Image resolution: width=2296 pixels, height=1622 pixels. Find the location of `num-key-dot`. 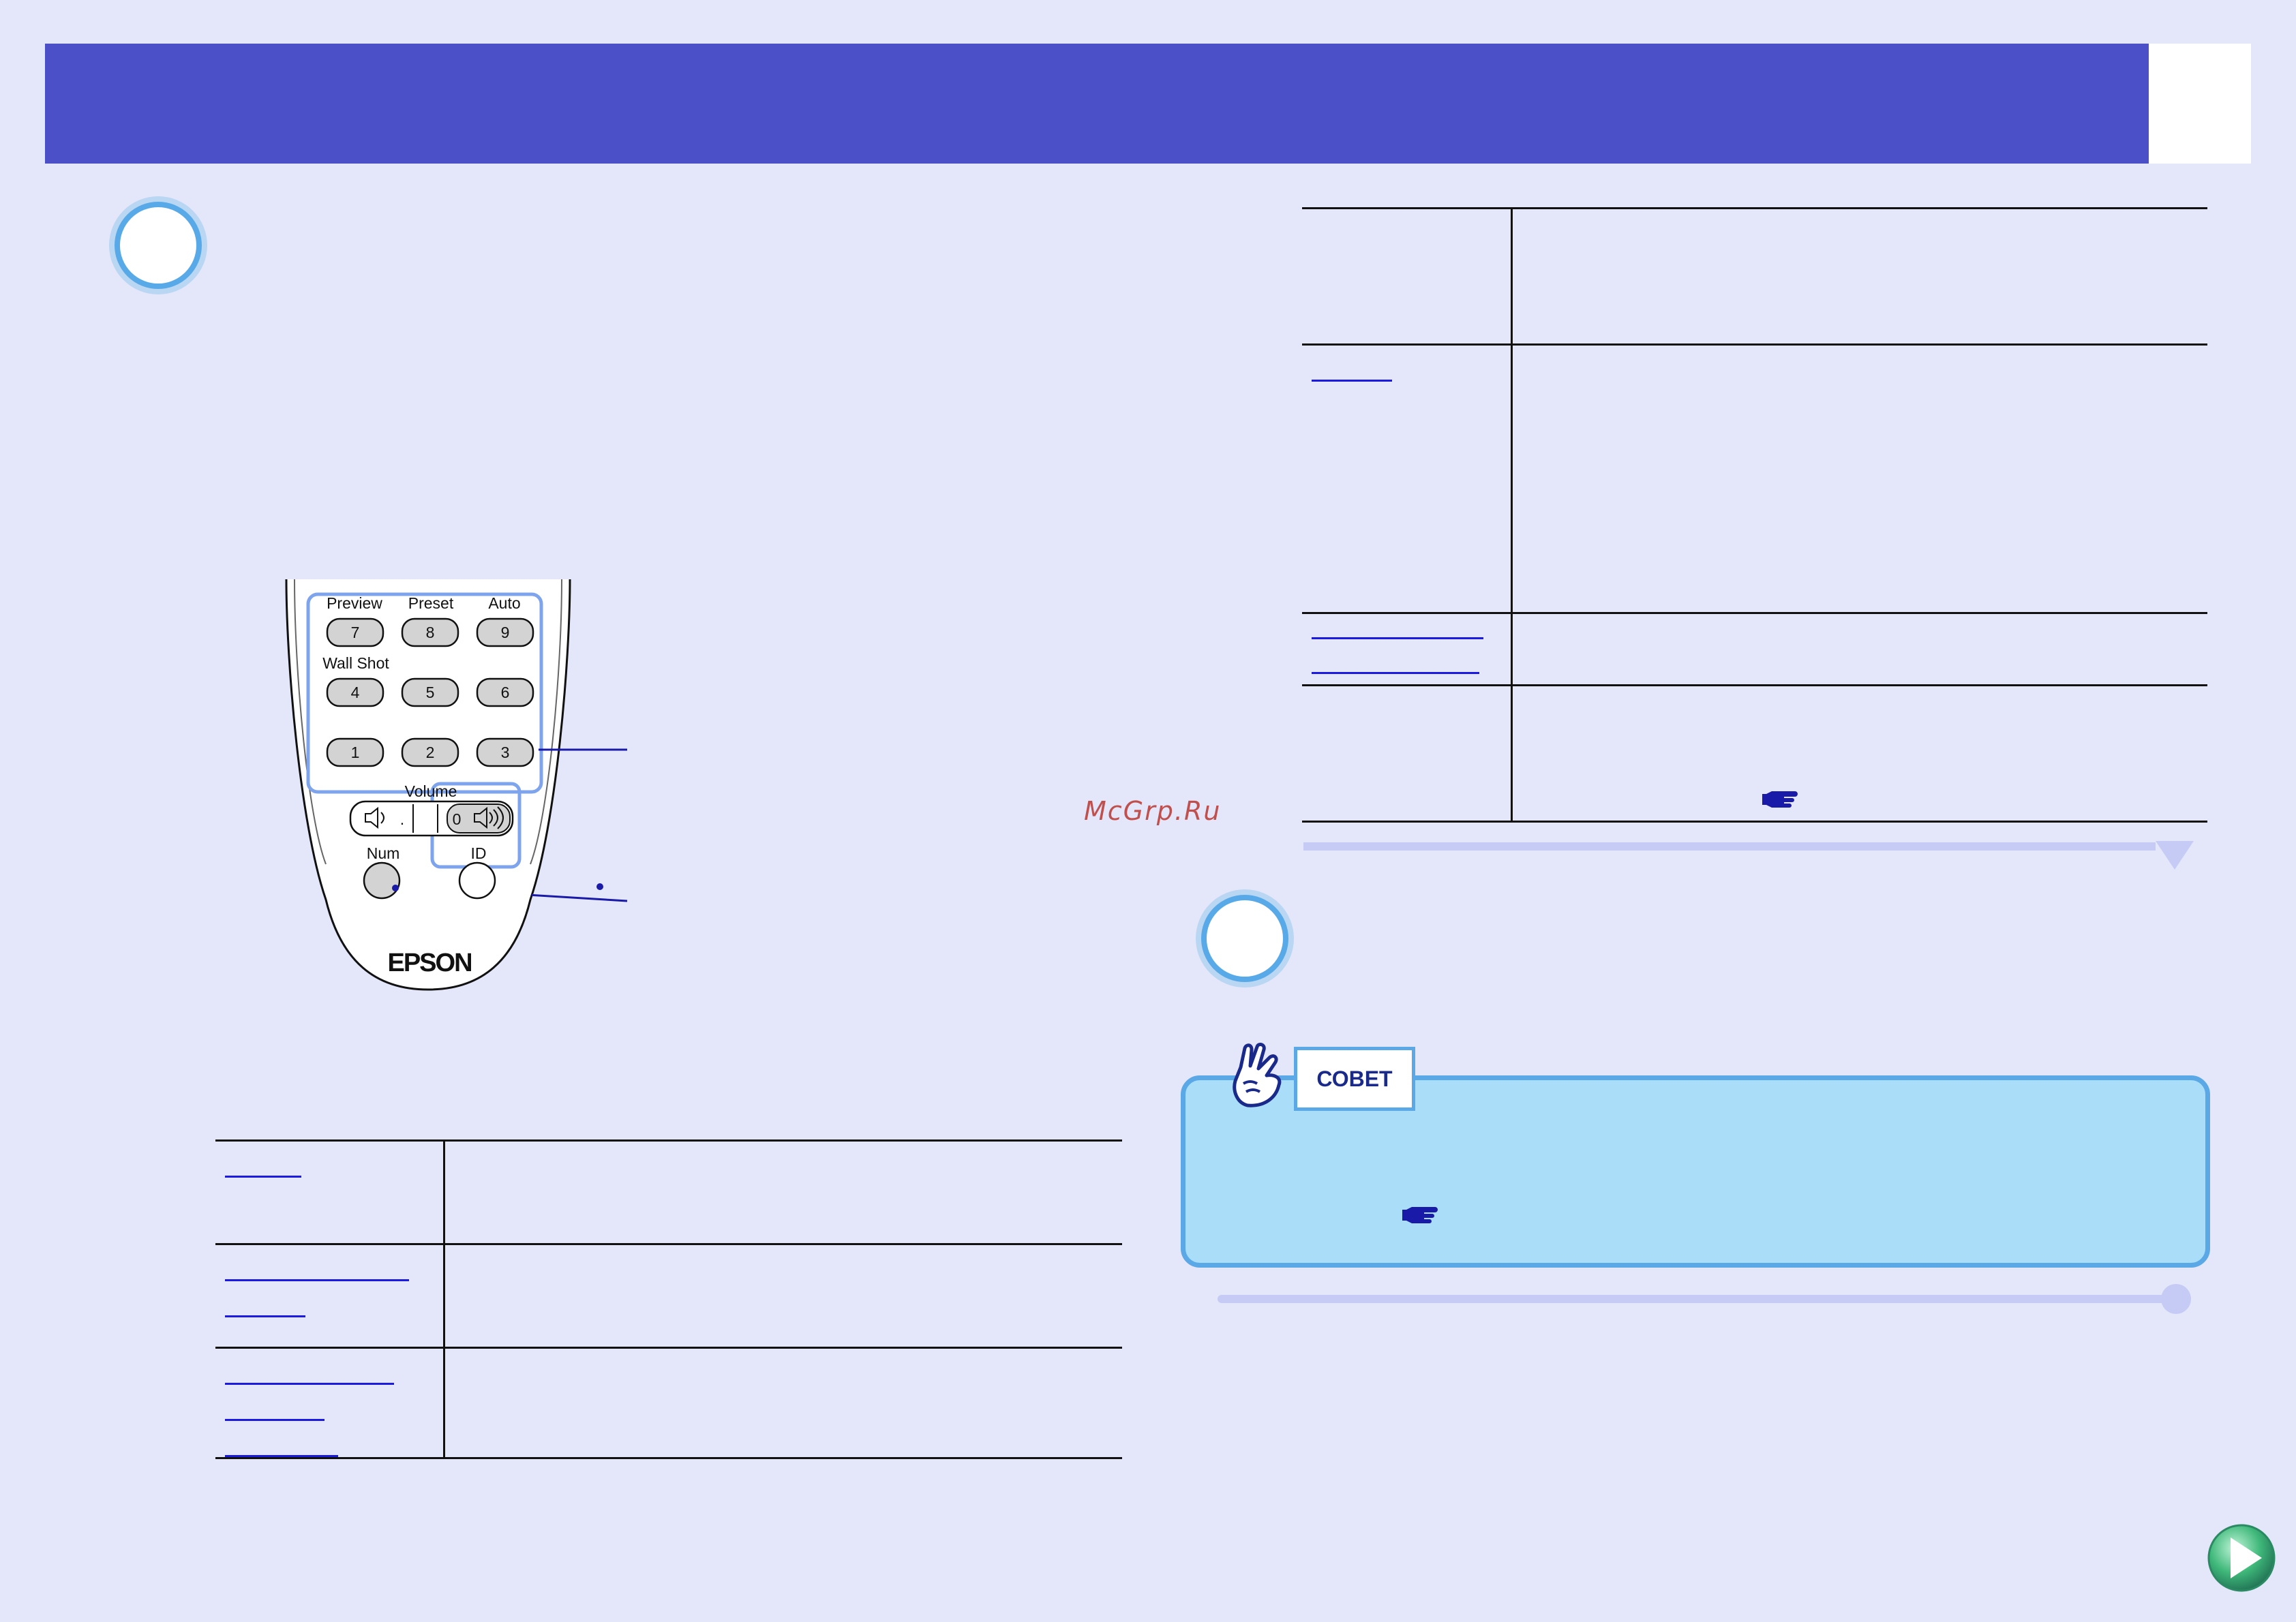

num-key-dot is located at coordinates (395, 888).